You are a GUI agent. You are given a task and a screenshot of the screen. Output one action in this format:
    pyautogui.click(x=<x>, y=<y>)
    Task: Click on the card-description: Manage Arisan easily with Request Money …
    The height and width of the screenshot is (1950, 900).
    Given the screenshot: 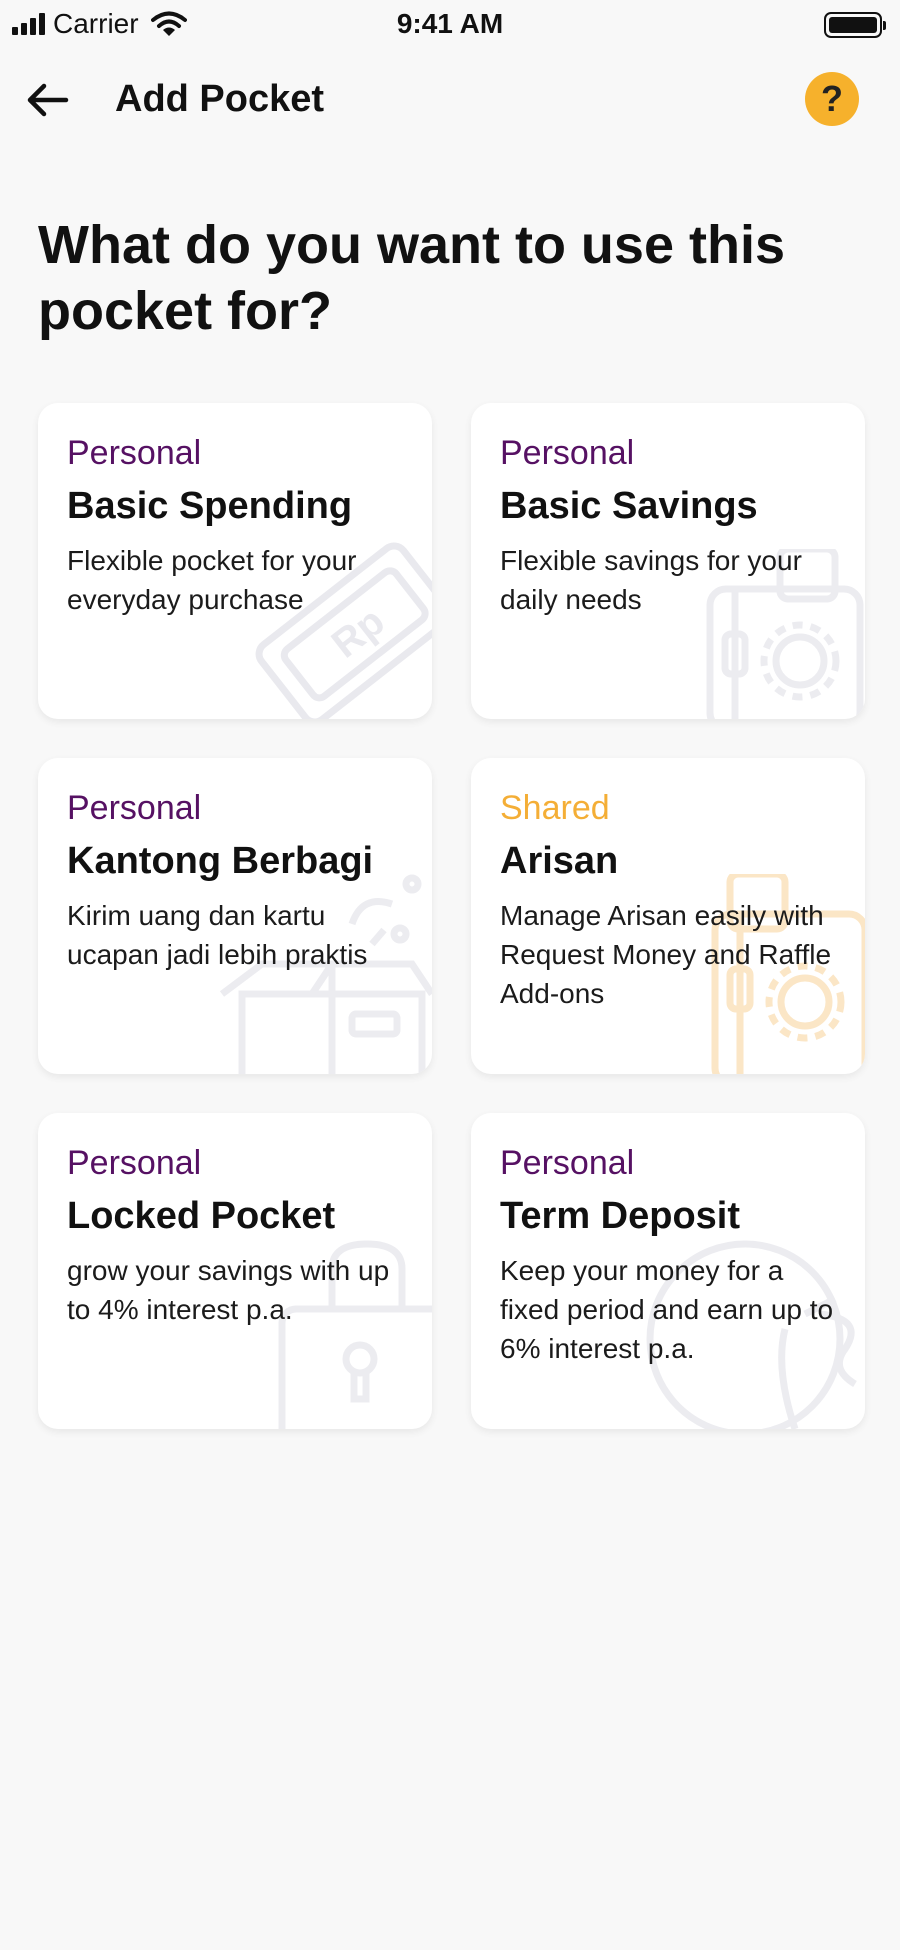 What is the action you would take?
    pyautogui.click(x=666, y=954)
    